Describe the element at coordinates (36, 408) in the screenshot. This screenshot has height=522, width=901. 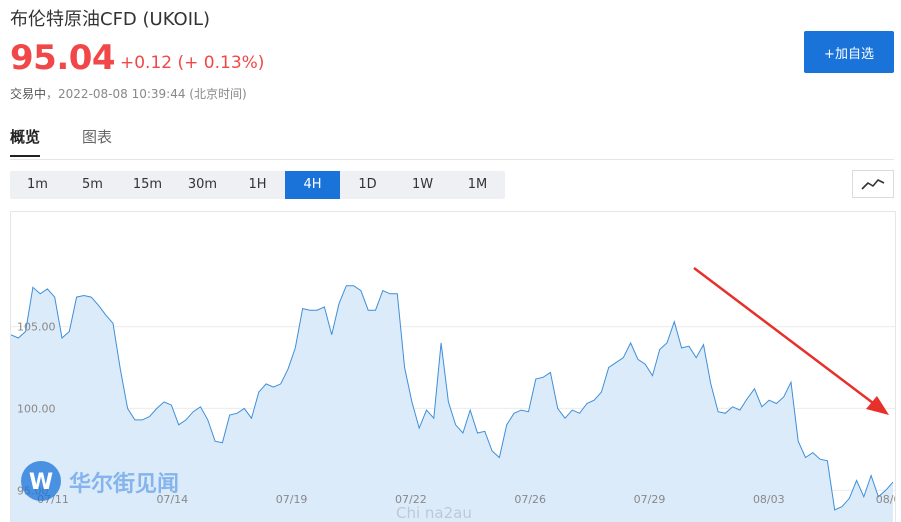
I see `y-axis-label: 100.00` at that location.